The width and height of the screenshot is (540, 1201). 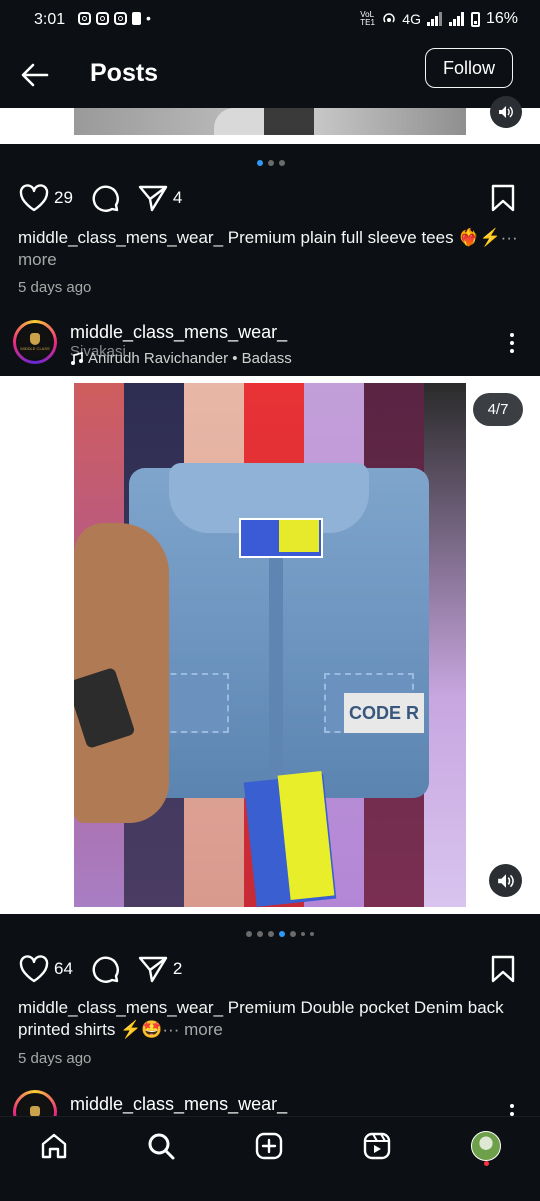 What do you see at coordinates (35, 348) in the screenshot?
I see `avatar-text: MIDDLE CLASS` at bounding box center [35, 348].